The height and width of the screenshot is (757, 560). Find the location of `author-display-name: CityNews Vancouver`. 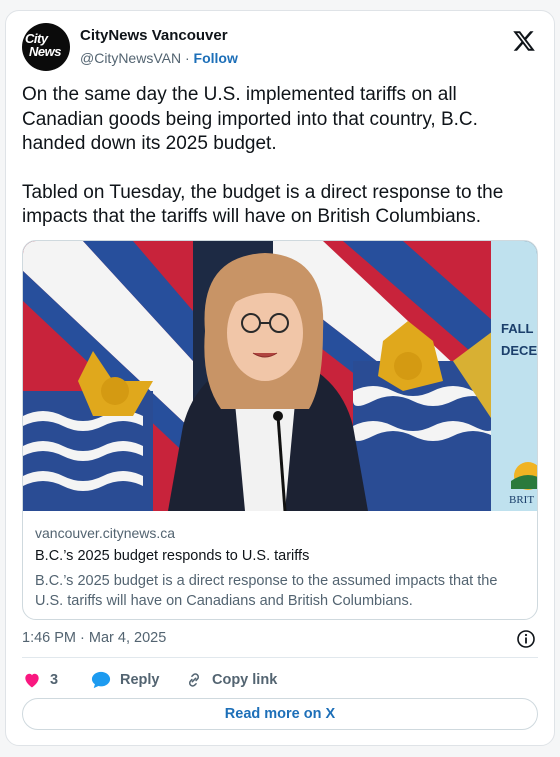

author-display-name: CityNews Vancouver is located at coordinates (154, 35).